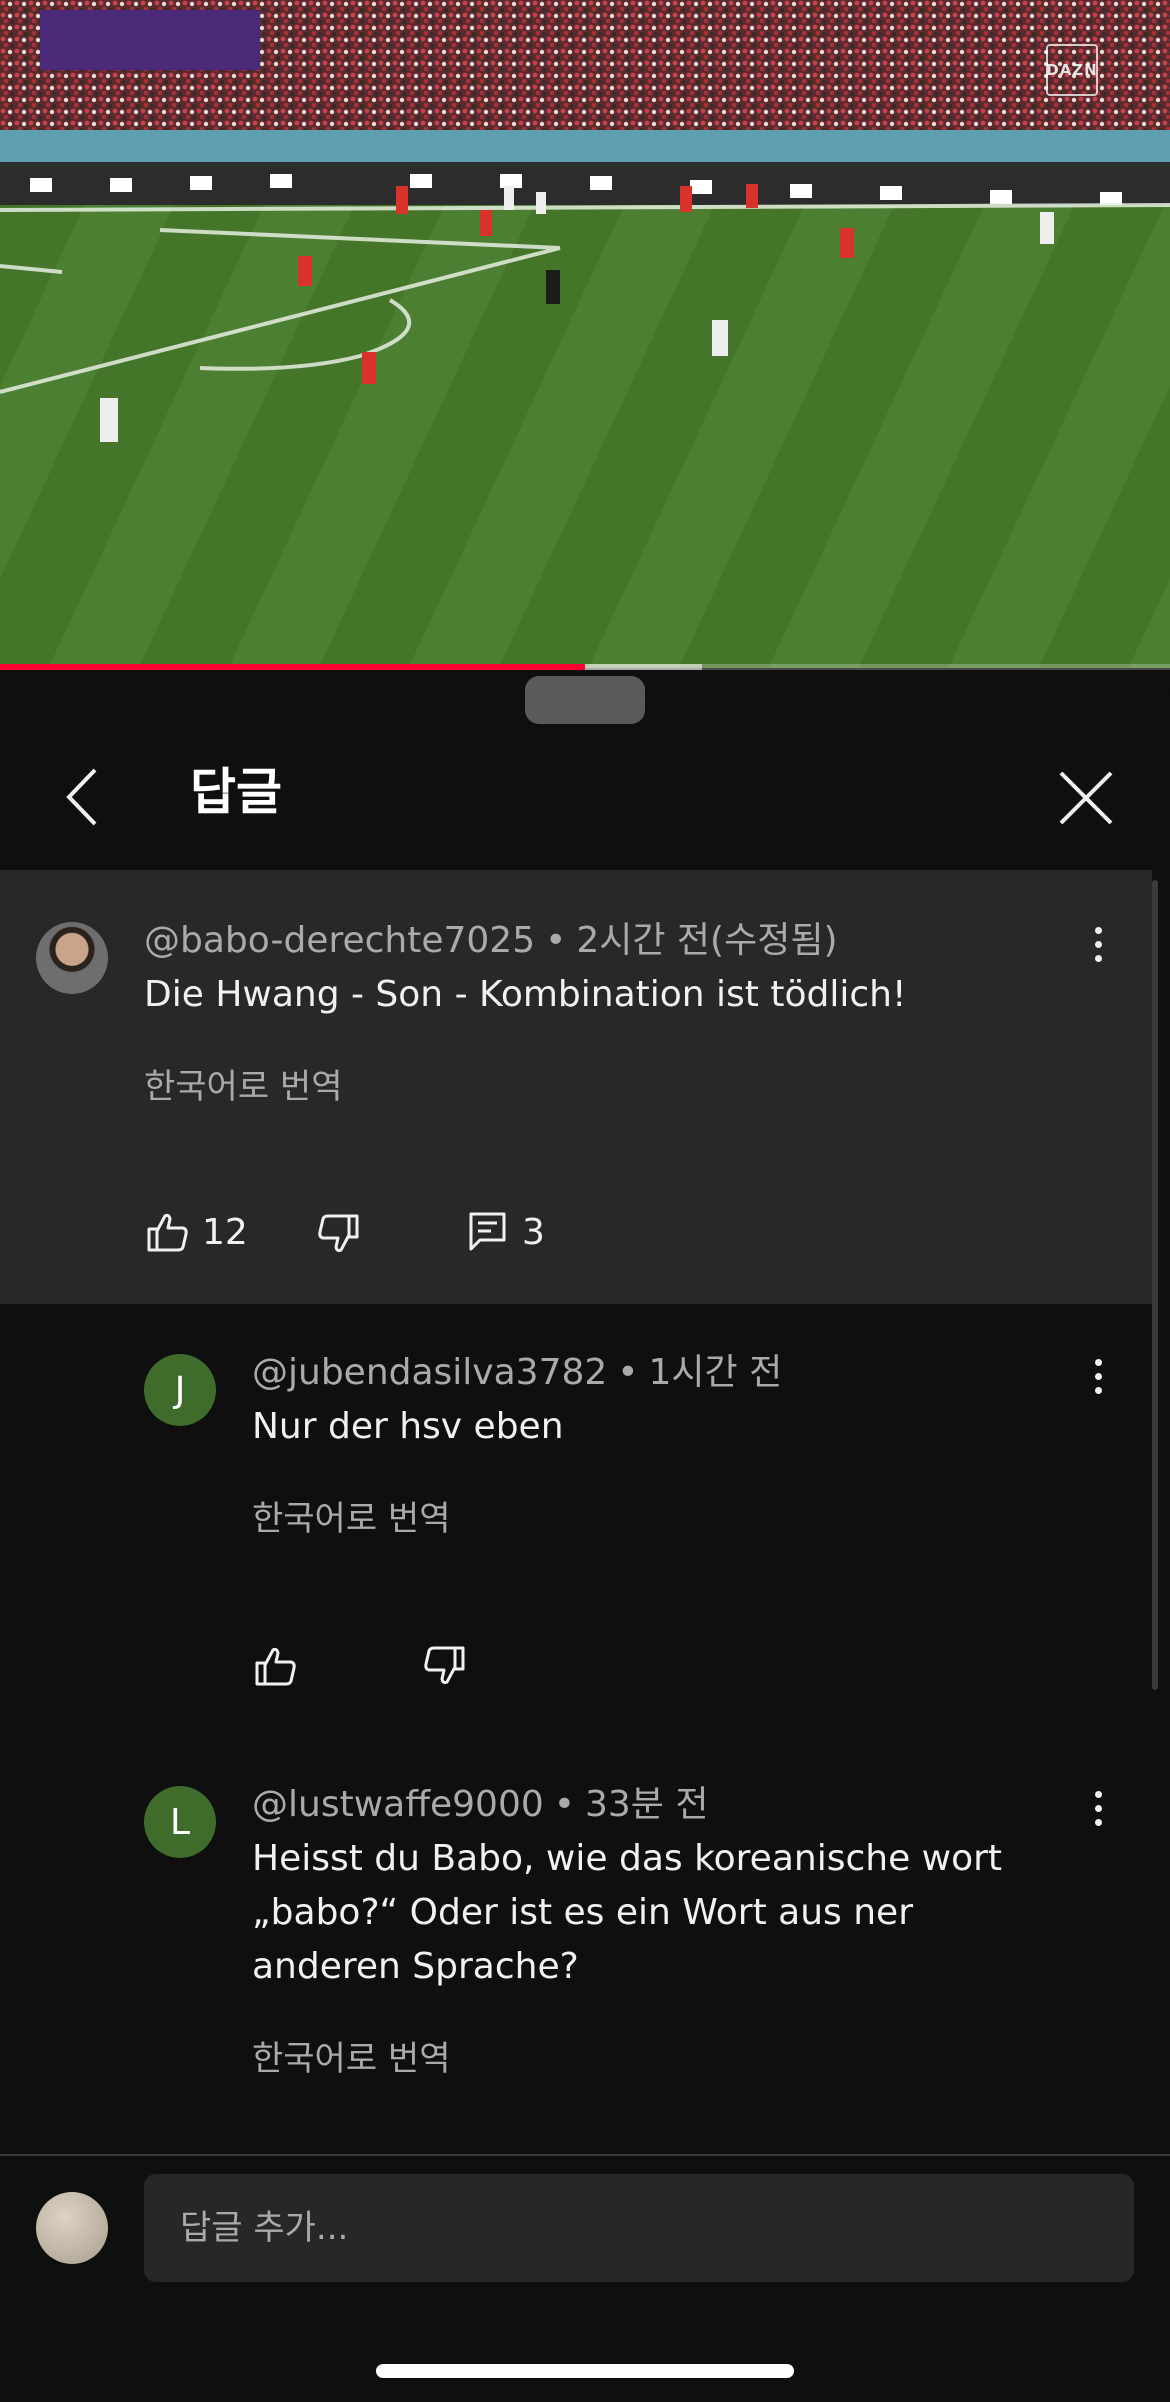  Describe the element at coordinates (1072, 70) in the screenshot. I see `dazn-watermark: DAZN` at that location.